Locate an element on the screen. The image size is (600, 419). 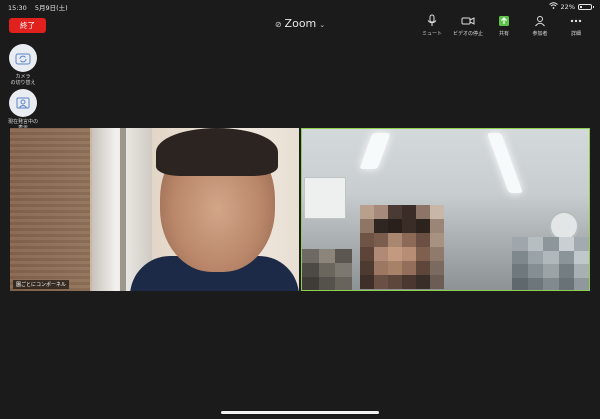
share-label: 共有 is located at coordinates (503, 34).